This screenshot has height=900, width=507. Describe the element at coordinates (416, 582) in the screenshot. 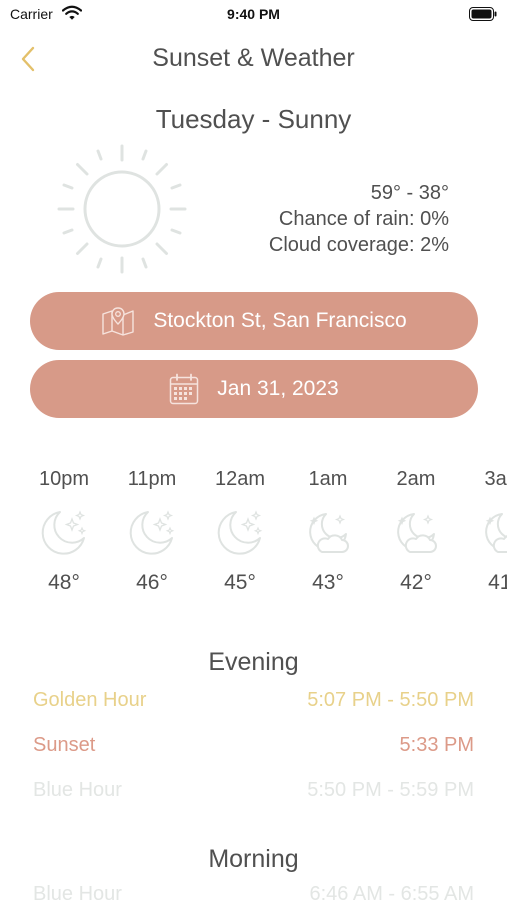

I see `hour-temp: 42°` at that location.